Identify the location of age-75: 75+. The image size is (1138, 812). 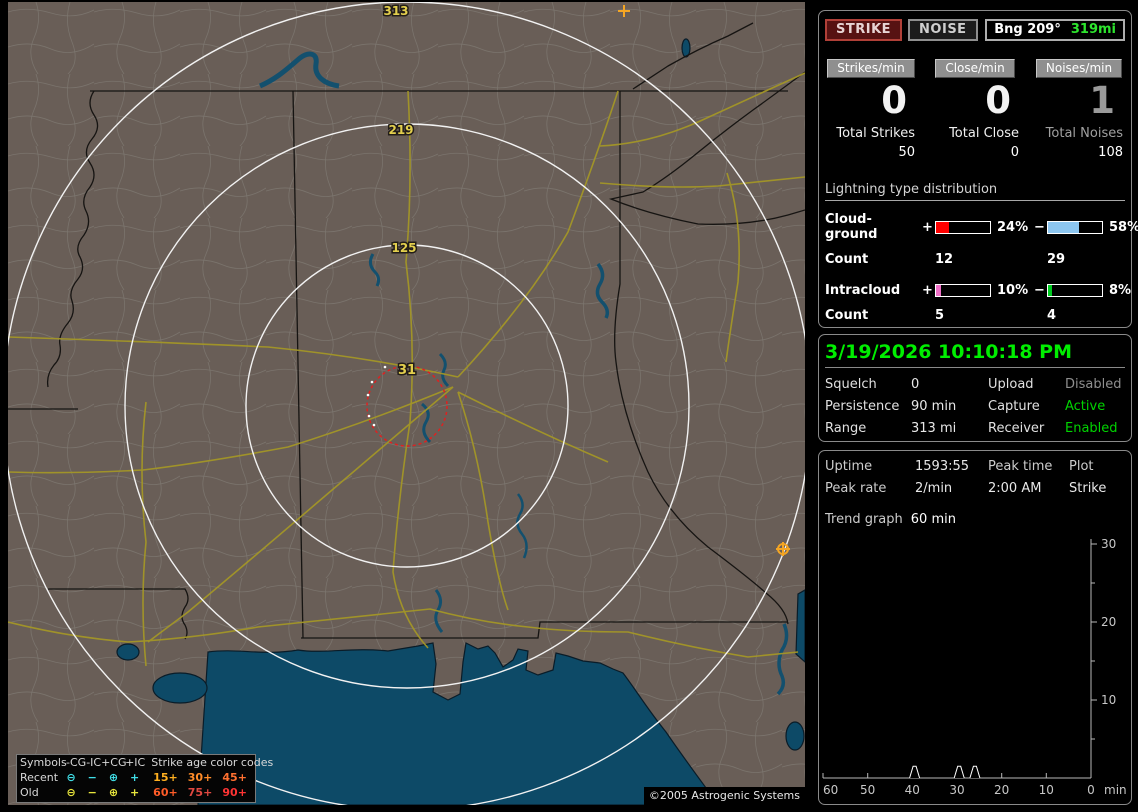
(200, 792).